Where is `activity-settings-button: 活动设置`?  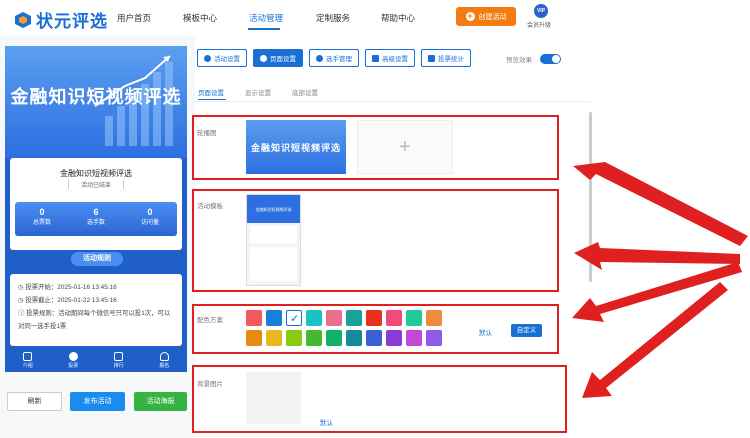 activity-settings-button: 活动设置 is located at coordinates (222, 58).